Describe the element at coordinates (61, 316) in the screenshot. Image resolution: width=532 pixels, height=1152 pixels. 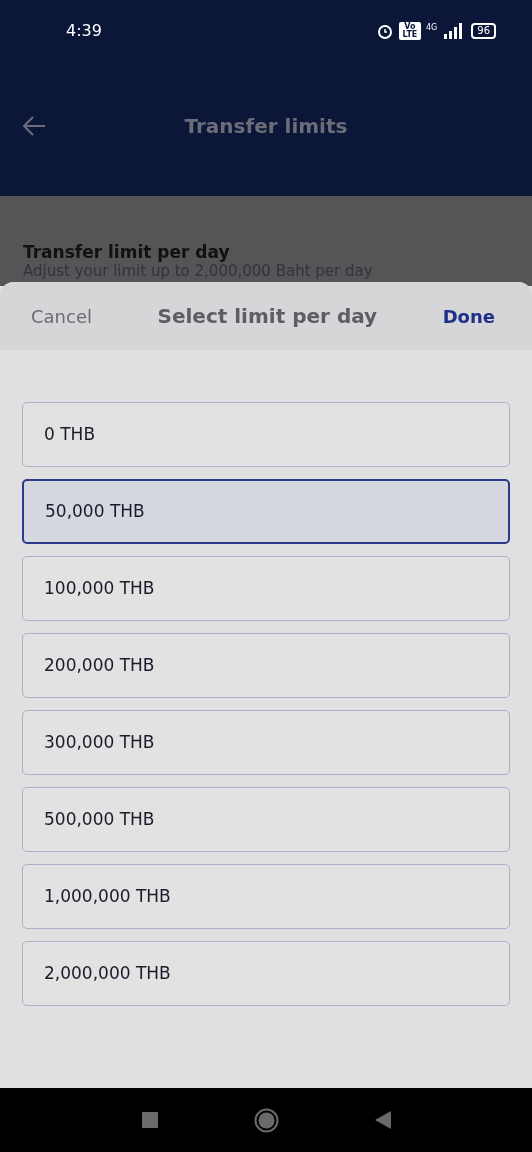
I see `cancel-button: Cancel` at that location.